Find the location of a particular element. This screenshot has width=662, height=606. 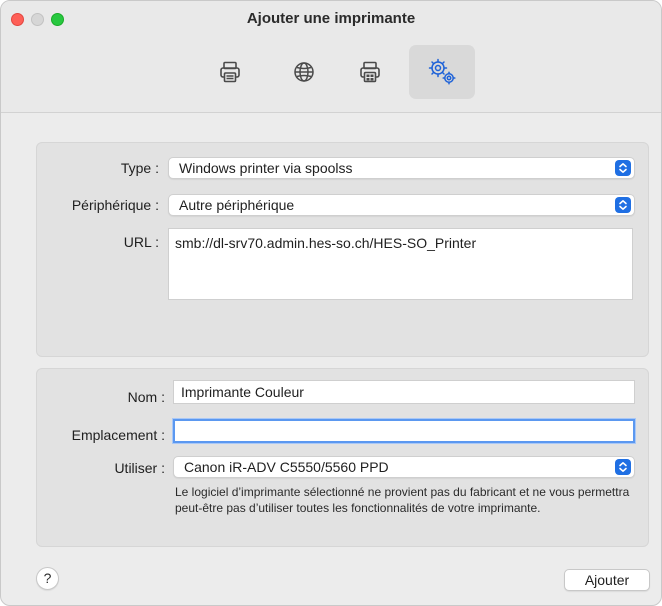

tab-advanced is located at coordinates (442, 72).